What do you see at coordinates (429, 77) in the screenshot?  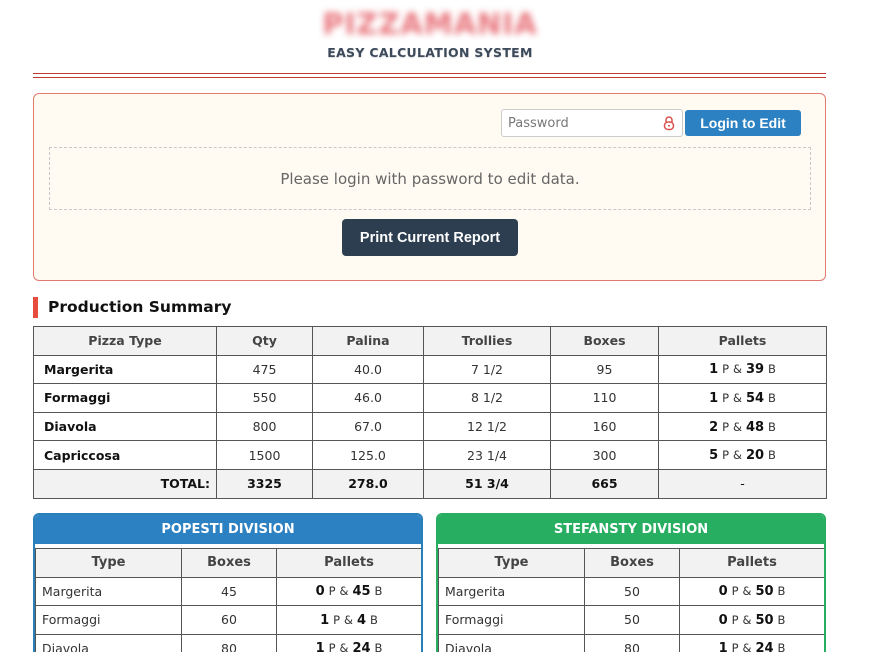 I see `header-divider-bottom` at bounding box center [429, 77].